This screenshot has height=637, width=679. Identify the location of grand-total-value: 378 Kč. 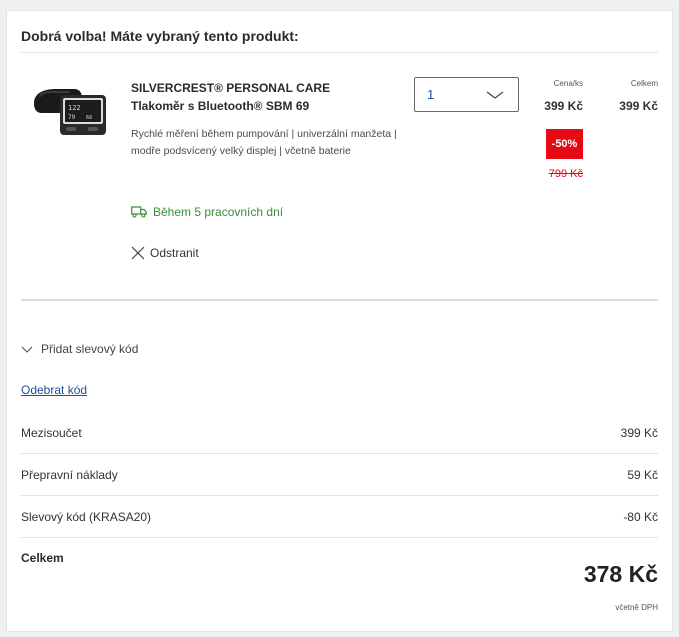
(620, 574).